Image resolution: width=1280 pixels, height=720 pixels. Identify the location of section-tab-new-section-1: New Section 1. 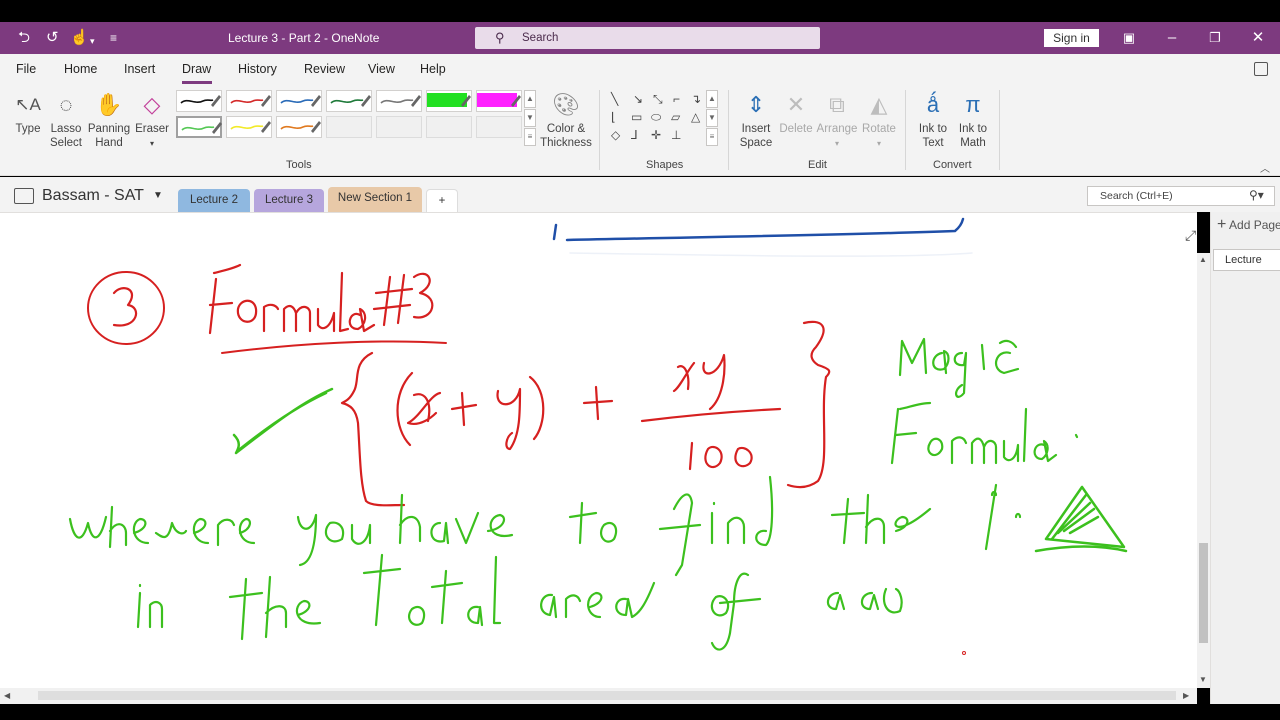
(375, 199).